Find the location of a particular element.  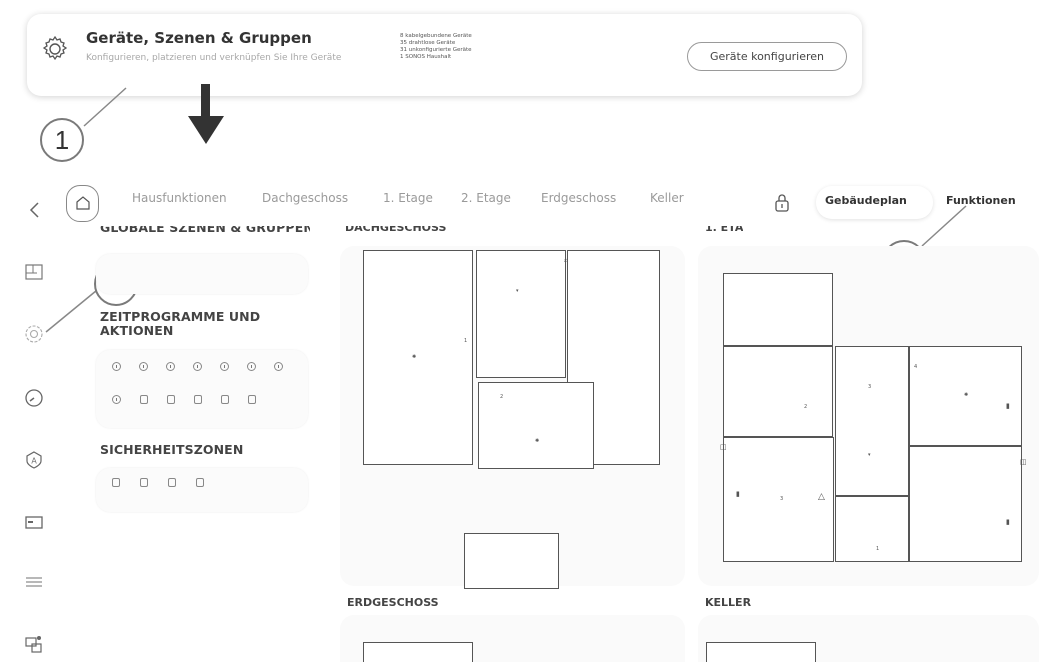

stat-wireless: 35 drahtlose Geräte is located at coordinates (428, 43).